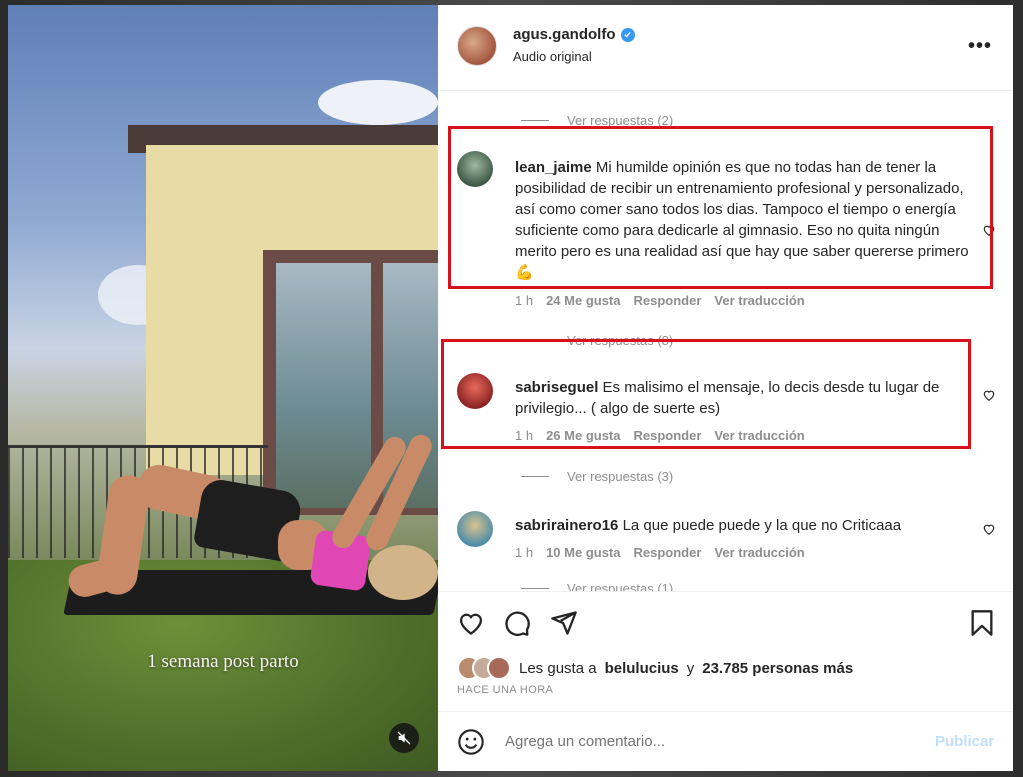 This screenshot has height=777, width=1023. What do you see at coordinates (471, 742) in the screenshot?
I see `emoji-icon` at bounding box center [471, 742].